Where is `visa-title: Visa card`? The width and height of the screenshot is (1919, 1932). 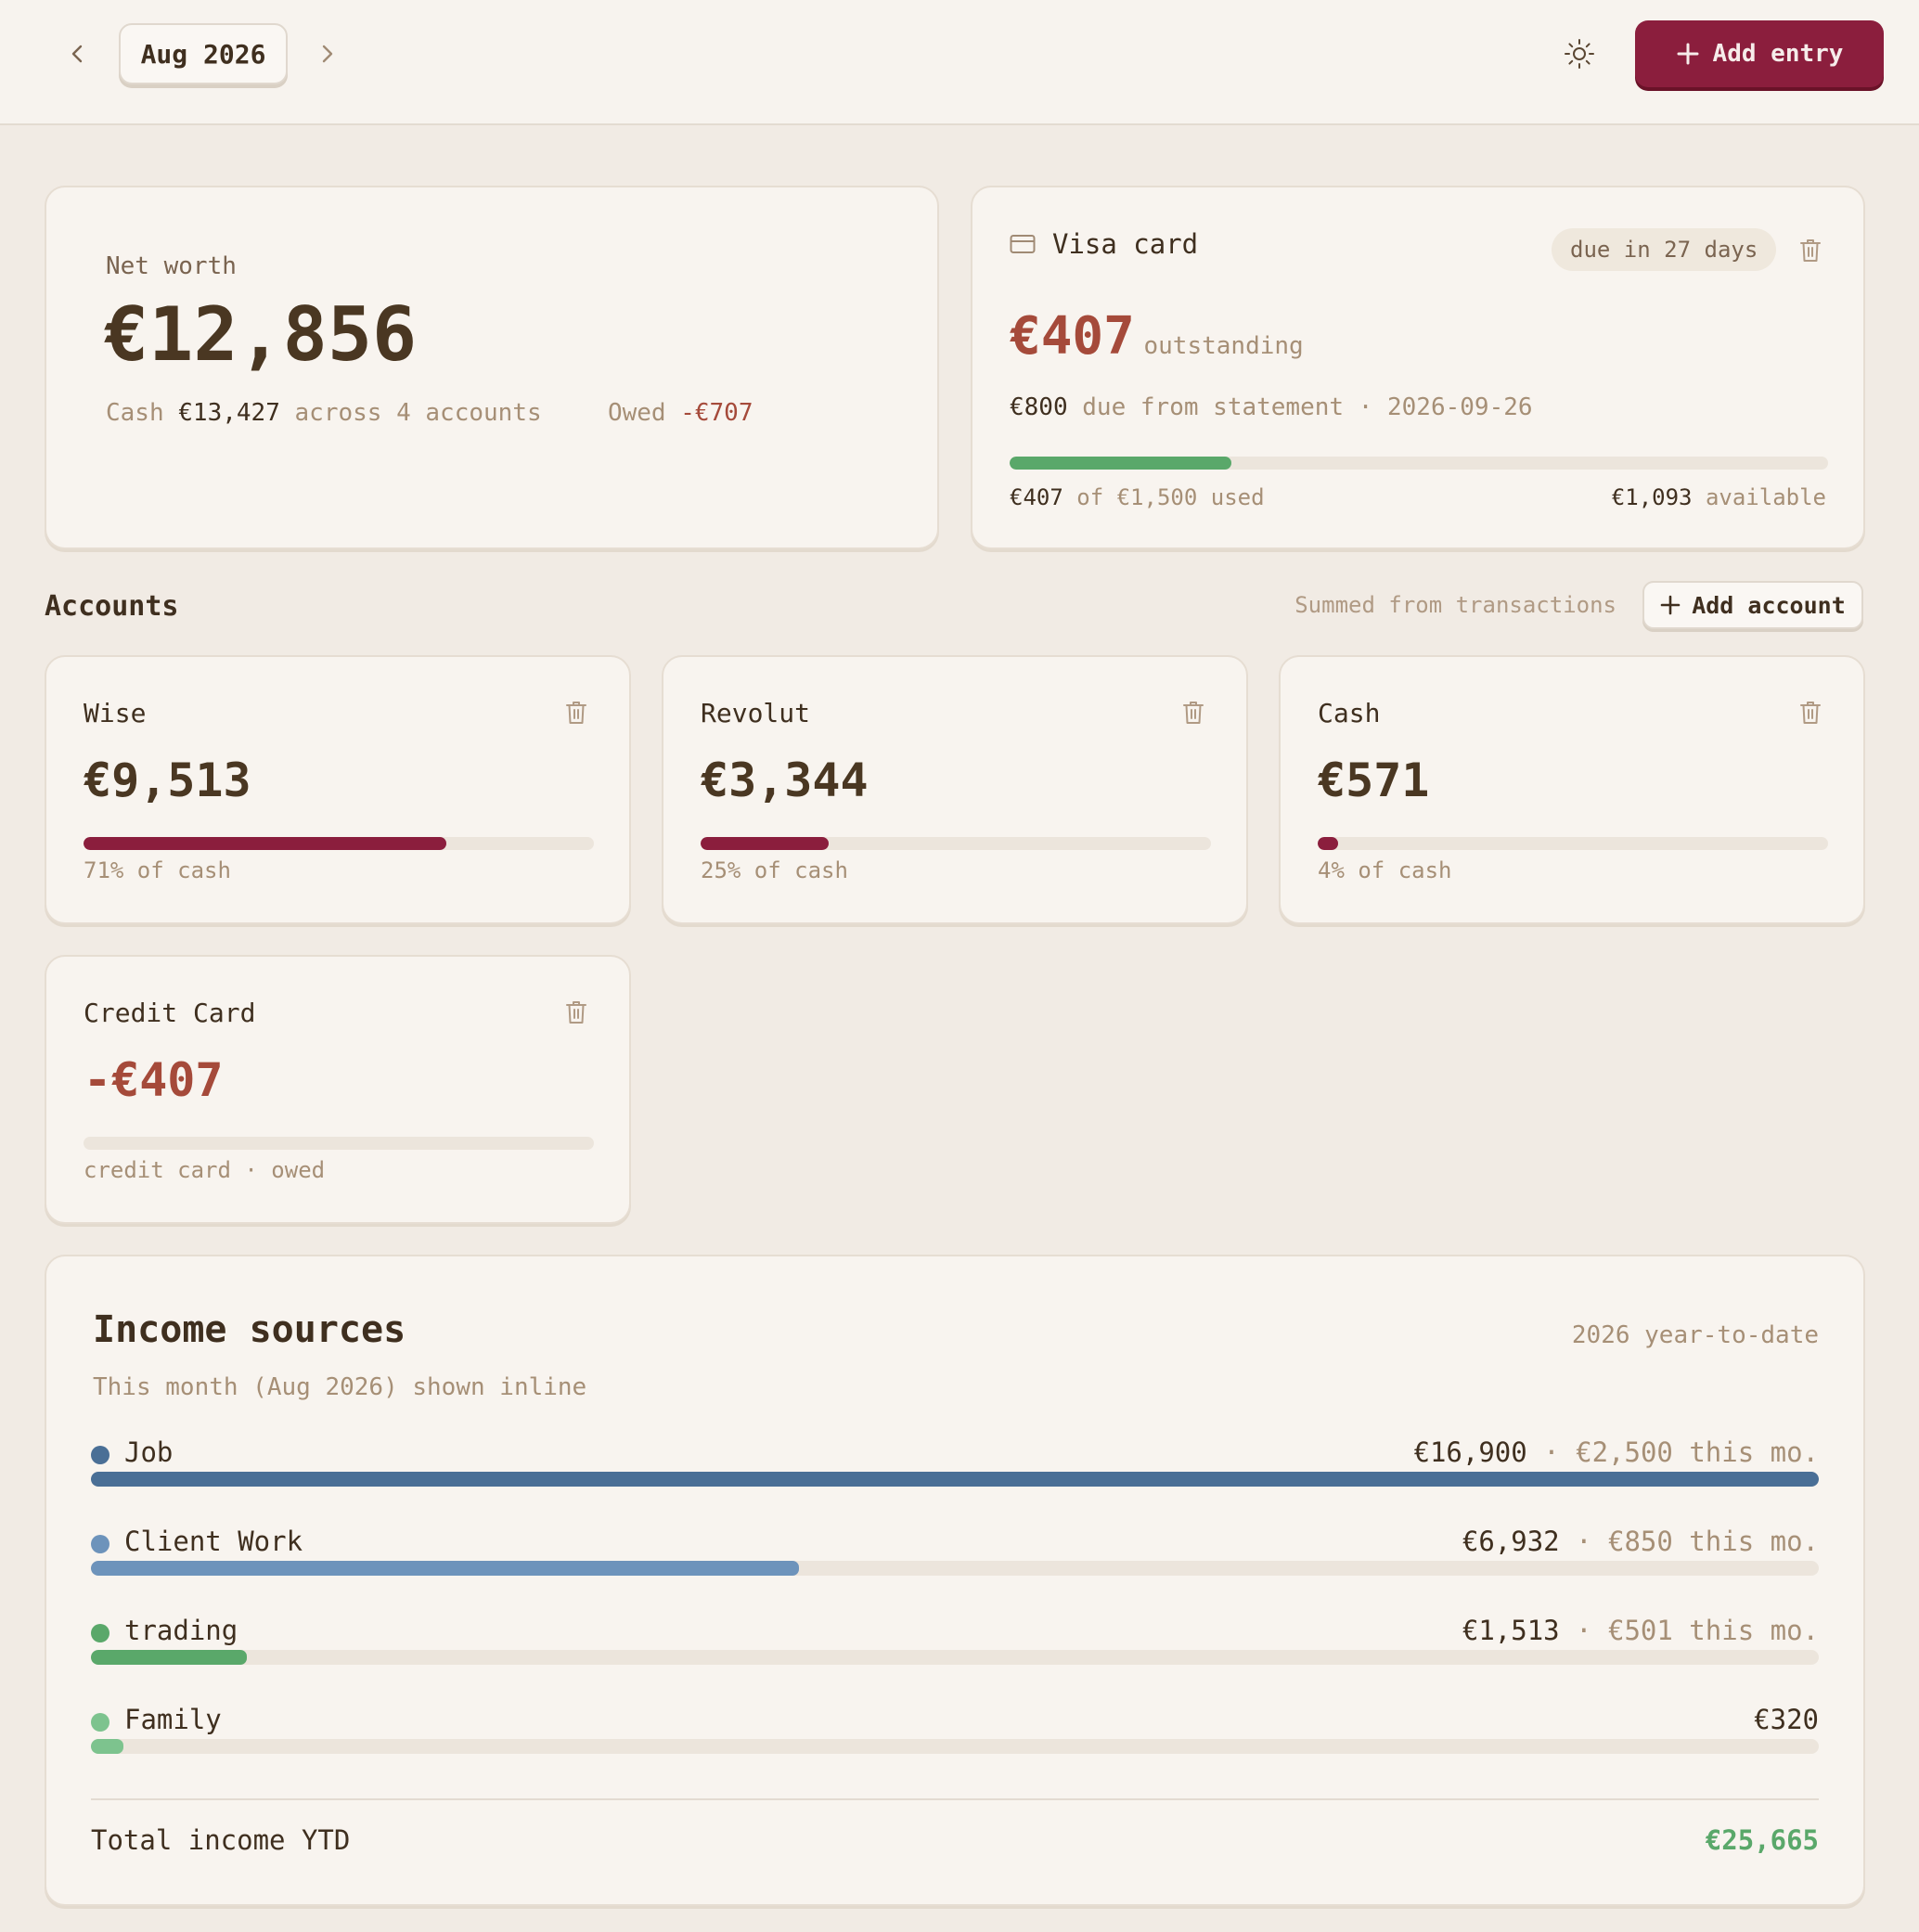 visa-title: Visa card is located at coordinates (1125, 244).